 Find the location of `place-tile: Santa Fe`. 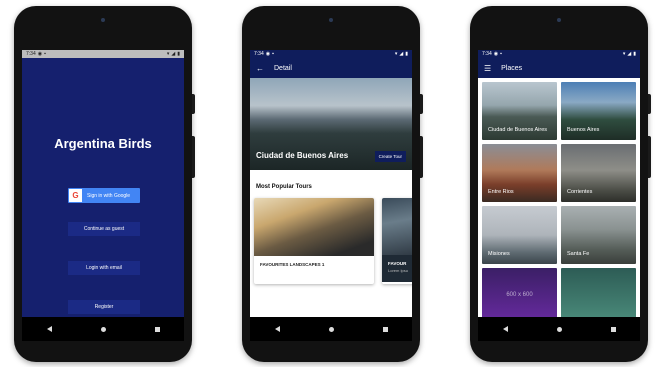

place-tile: Santa Fe is located at coordinates (598, 235).